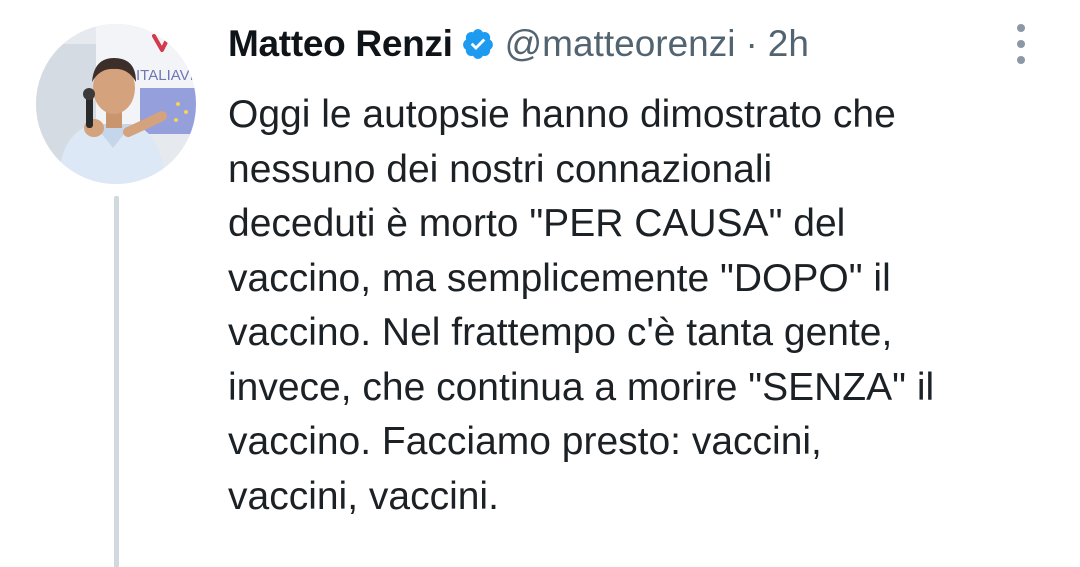 Image resolution: width=1080 pixels, height=567 pixels. I want to click on tweet-header: Matteo Renzi @matteorenzi · 2h, so click(628, 44).